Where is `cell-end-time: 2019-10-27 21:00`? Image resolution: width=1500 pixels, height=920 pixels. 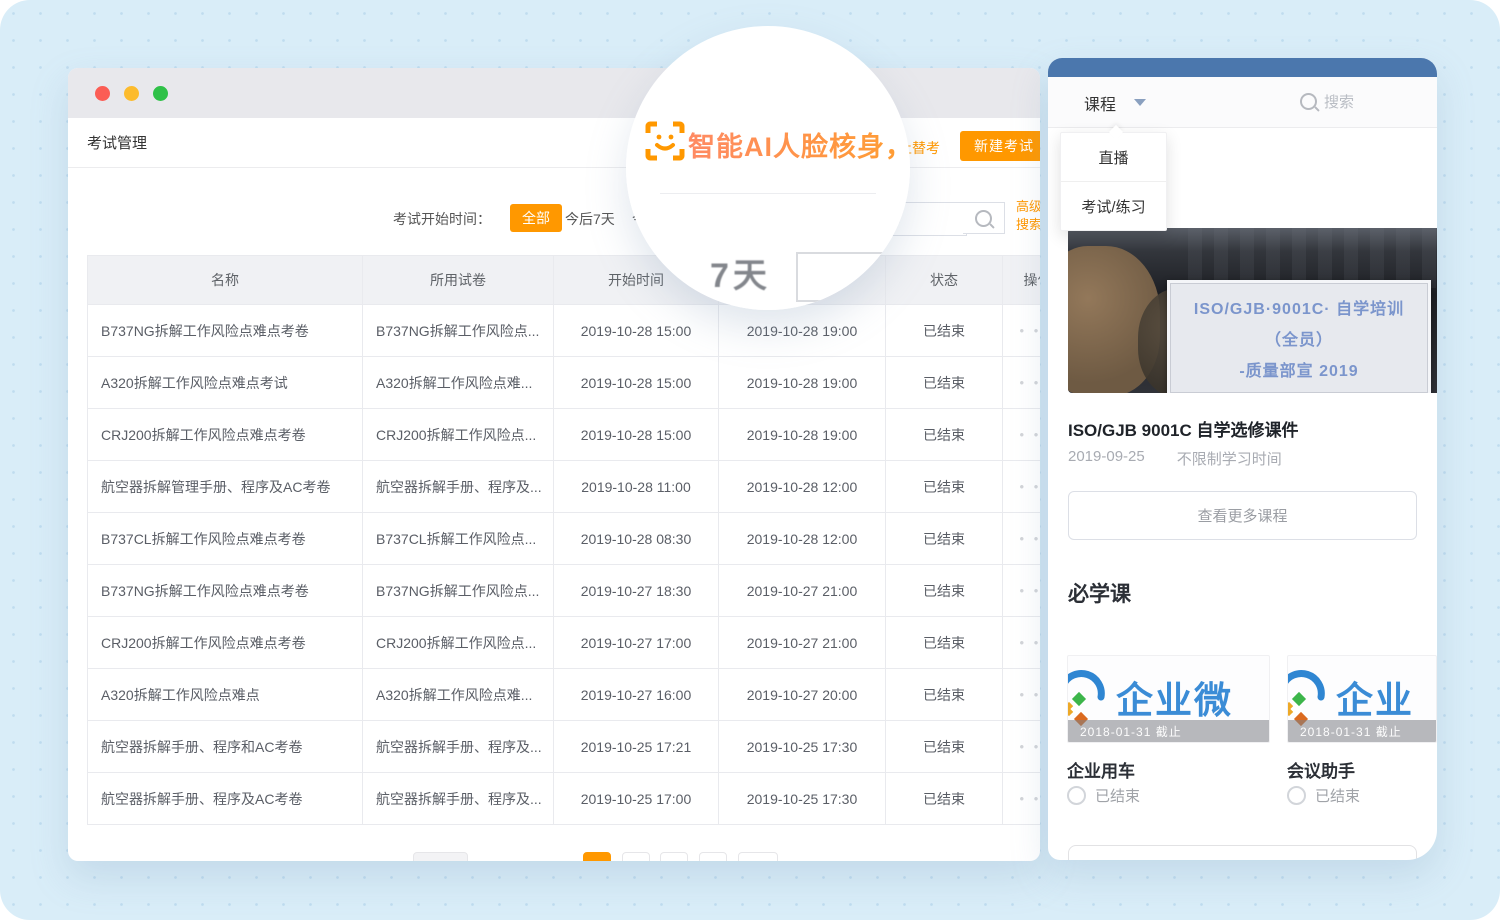
cell-end-time: 2019-10-27 21:00 is located at coordinates (802, 590).